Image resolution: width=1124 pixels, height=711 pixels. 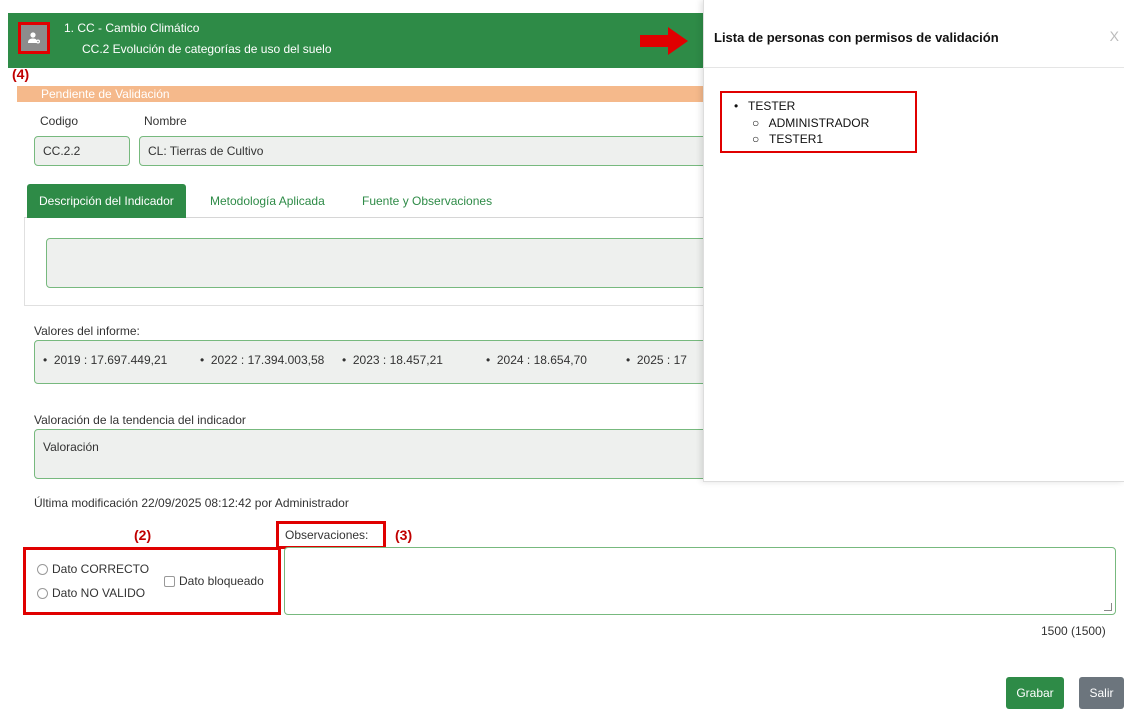 What do you see at coordinates (106, 201) in the screenshot?
I see `tab-descripcion: Descripción del Indicador` at bounding box center [106, 201].